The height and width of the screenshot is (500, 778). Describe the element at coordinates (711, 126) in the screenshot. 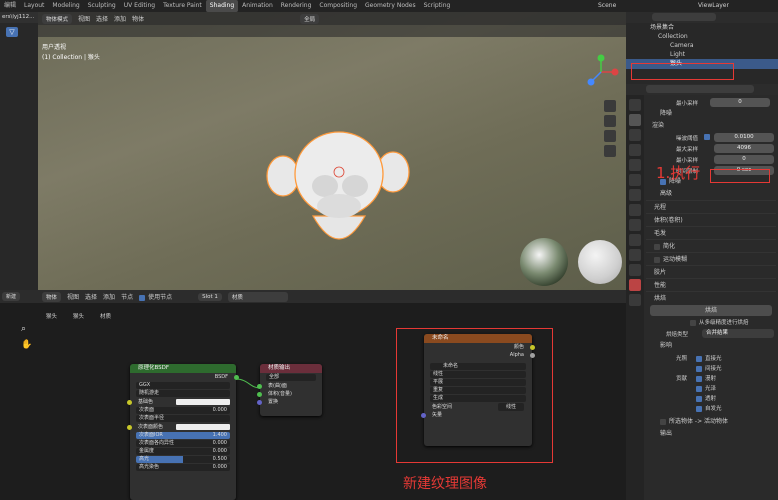

I see `render-section: 渲染` at that location.